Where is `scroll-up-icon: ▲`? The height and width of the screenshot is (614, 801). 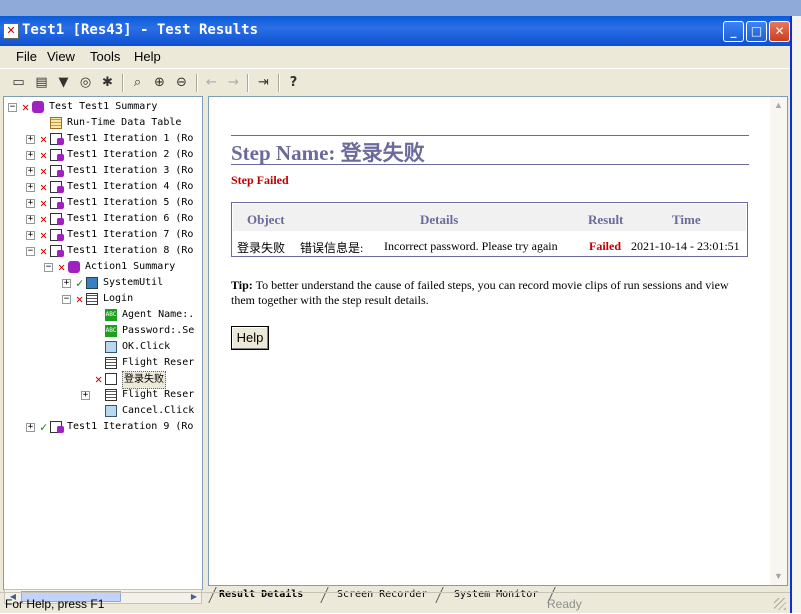
scroll-up-icon: ▲ is located at coordinates (778, 105).